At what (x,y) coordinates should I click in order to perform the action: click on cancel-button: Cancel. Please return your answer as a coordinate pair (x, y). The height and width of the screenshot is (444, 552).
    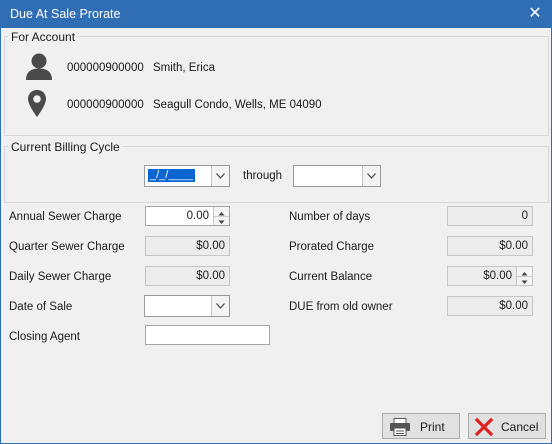
    Looking at the image, I should click on (507, 426).